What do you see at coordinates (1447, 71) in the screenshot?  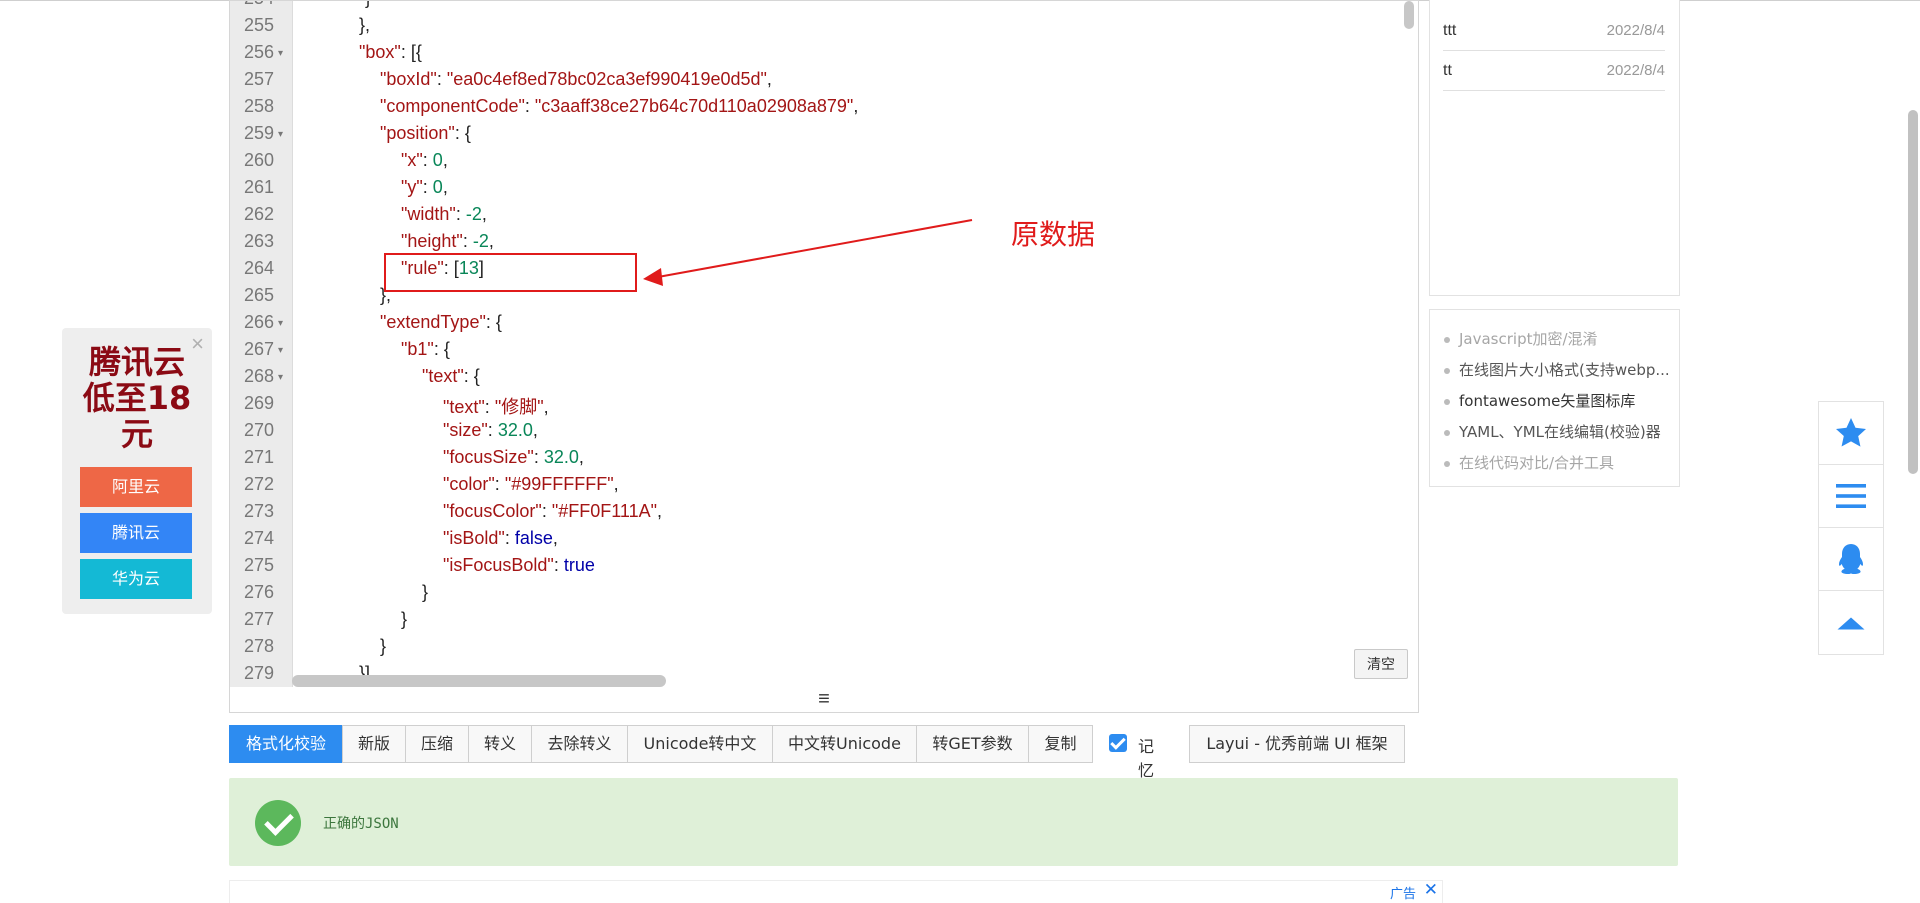 I see `history-name: tt` at bounding box center [1447, 71].